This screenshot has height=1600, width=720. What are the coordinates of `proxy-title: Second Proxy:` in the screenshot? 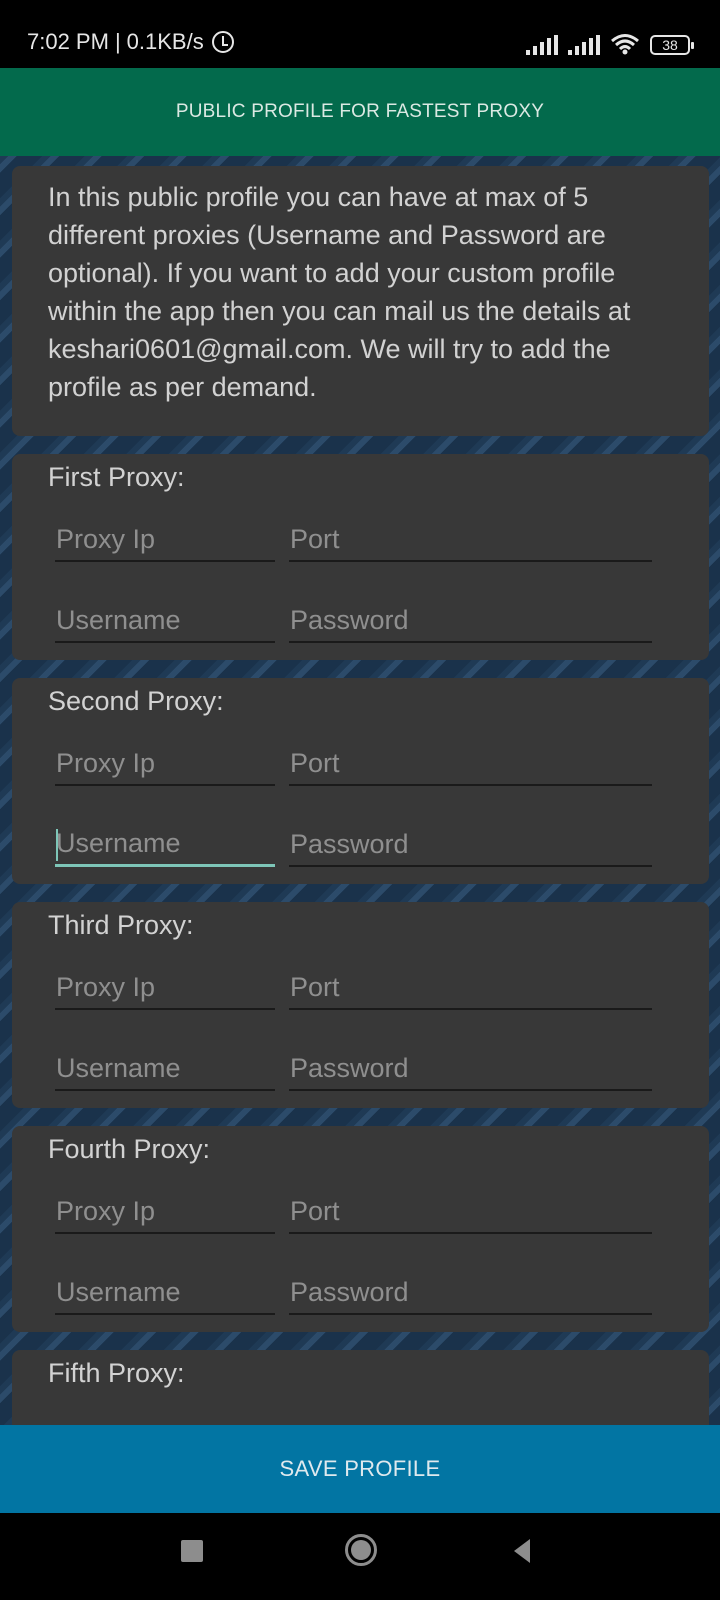 It's located at (136, 701).